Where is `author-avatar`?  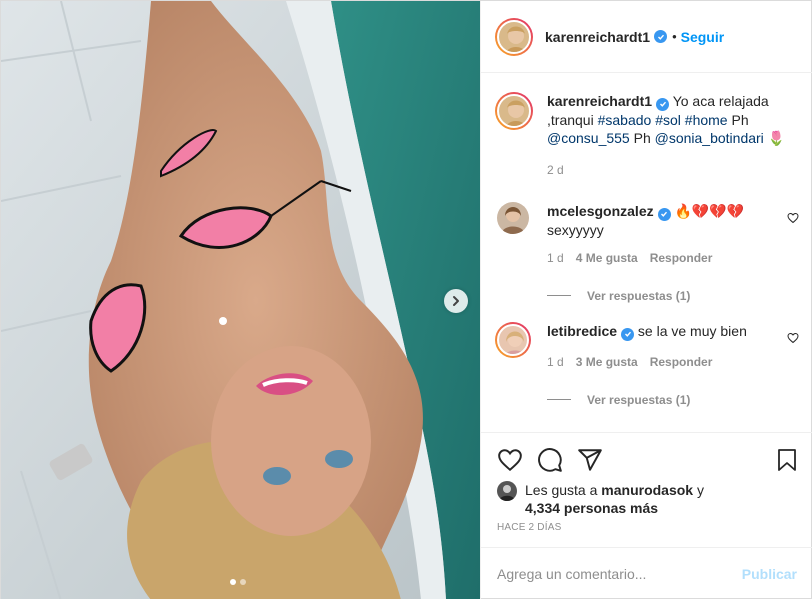 author-avatar is located at coordinates (514, 36).